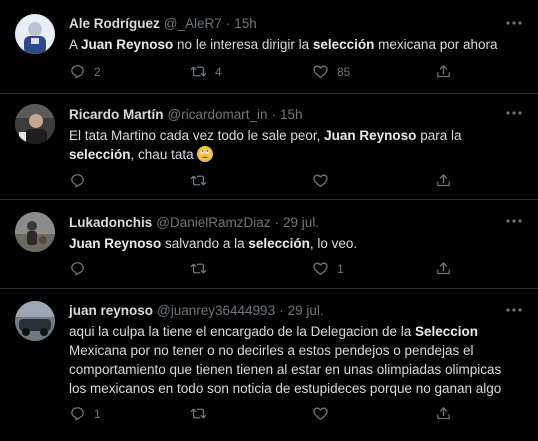  What do you see at coordinates (333, 243) in the screenshot?
I see `text-segment: , lo veo.` at bounding box center [333, 243].